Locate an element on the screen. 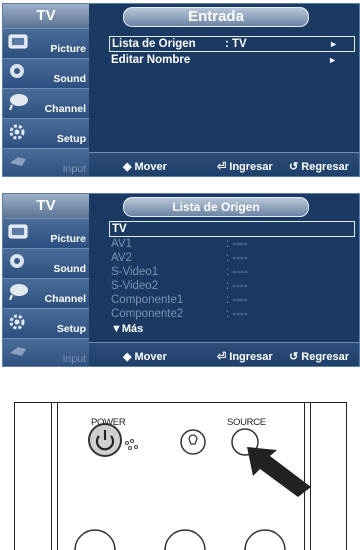 This screenshot has width=360, height=550. source-row-av2: AV2 : ---- is located at coordinates (232, 258).